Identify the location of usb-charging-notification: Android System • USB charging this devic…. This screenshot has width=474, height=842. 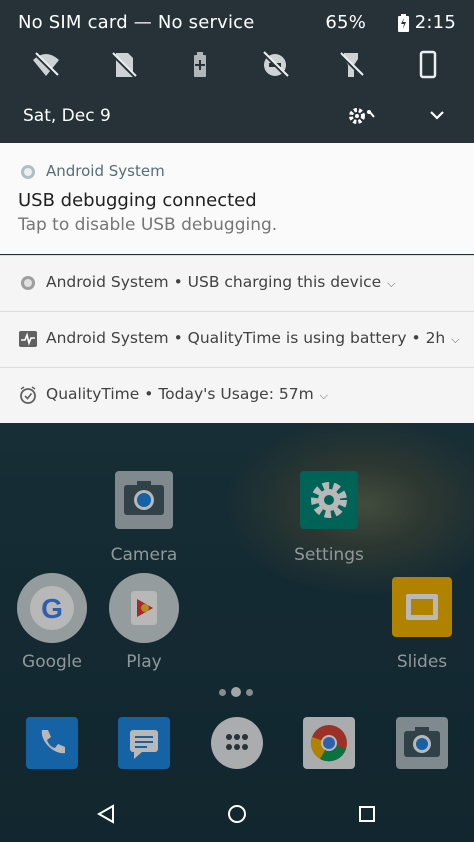
(237, 283).